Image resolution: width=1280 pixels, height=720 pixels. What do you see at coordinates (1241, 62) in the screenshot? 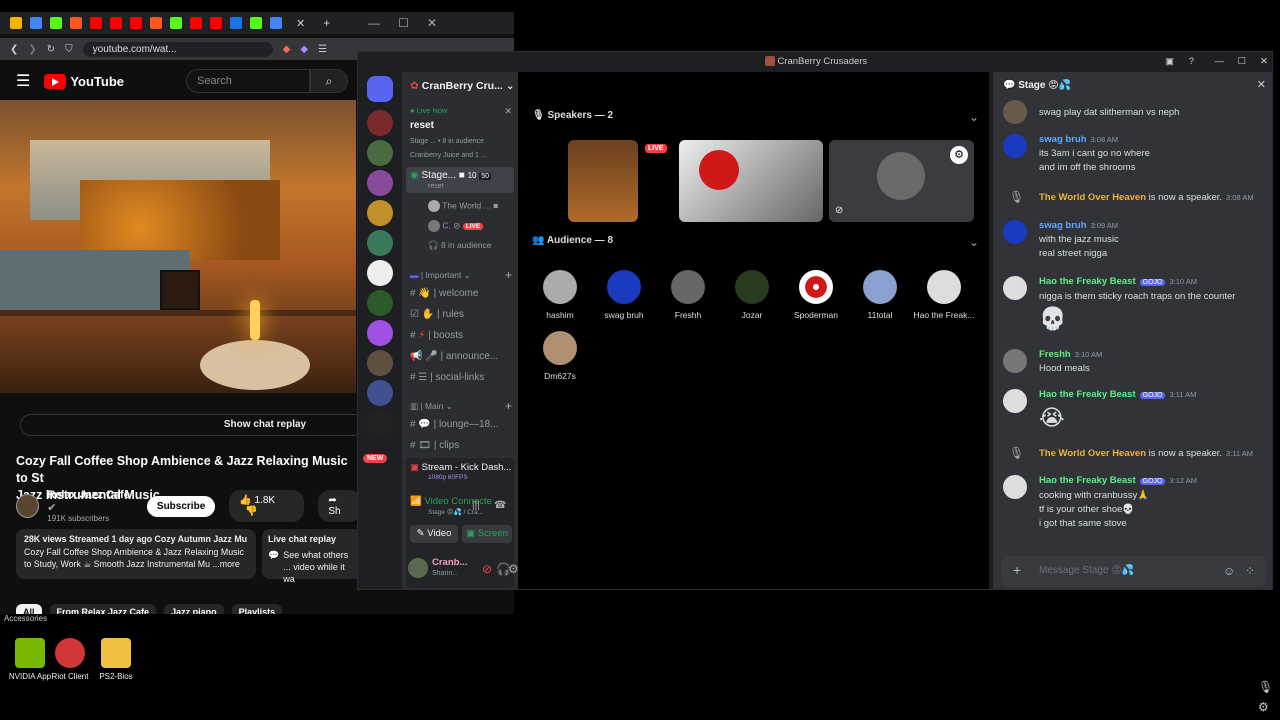
I see `maximize-icon: ☐` at bounding box center [1241, 62].